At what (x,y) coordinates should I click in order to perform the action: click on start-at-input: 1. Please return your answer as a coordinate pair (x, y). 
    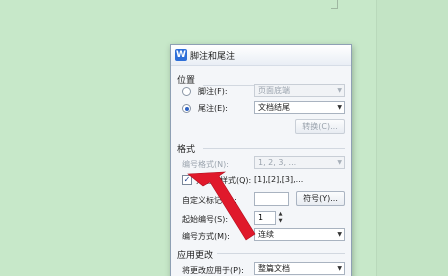
    Looking at the image, I should click on (265, 218).